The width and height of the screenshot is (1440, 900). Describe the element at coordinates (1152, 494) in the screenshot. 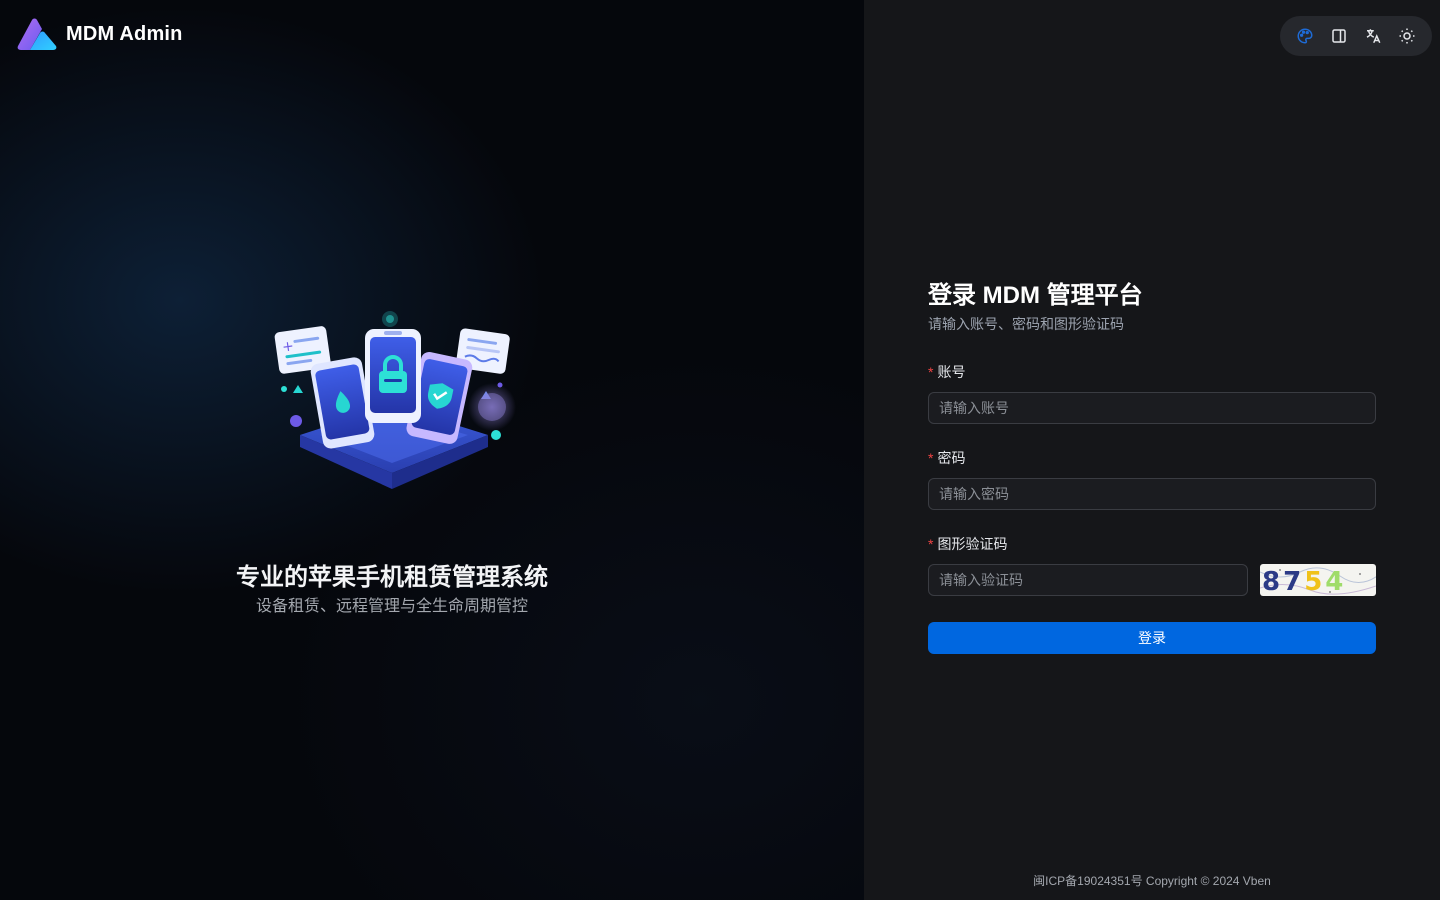

I see `password-input` at that location.